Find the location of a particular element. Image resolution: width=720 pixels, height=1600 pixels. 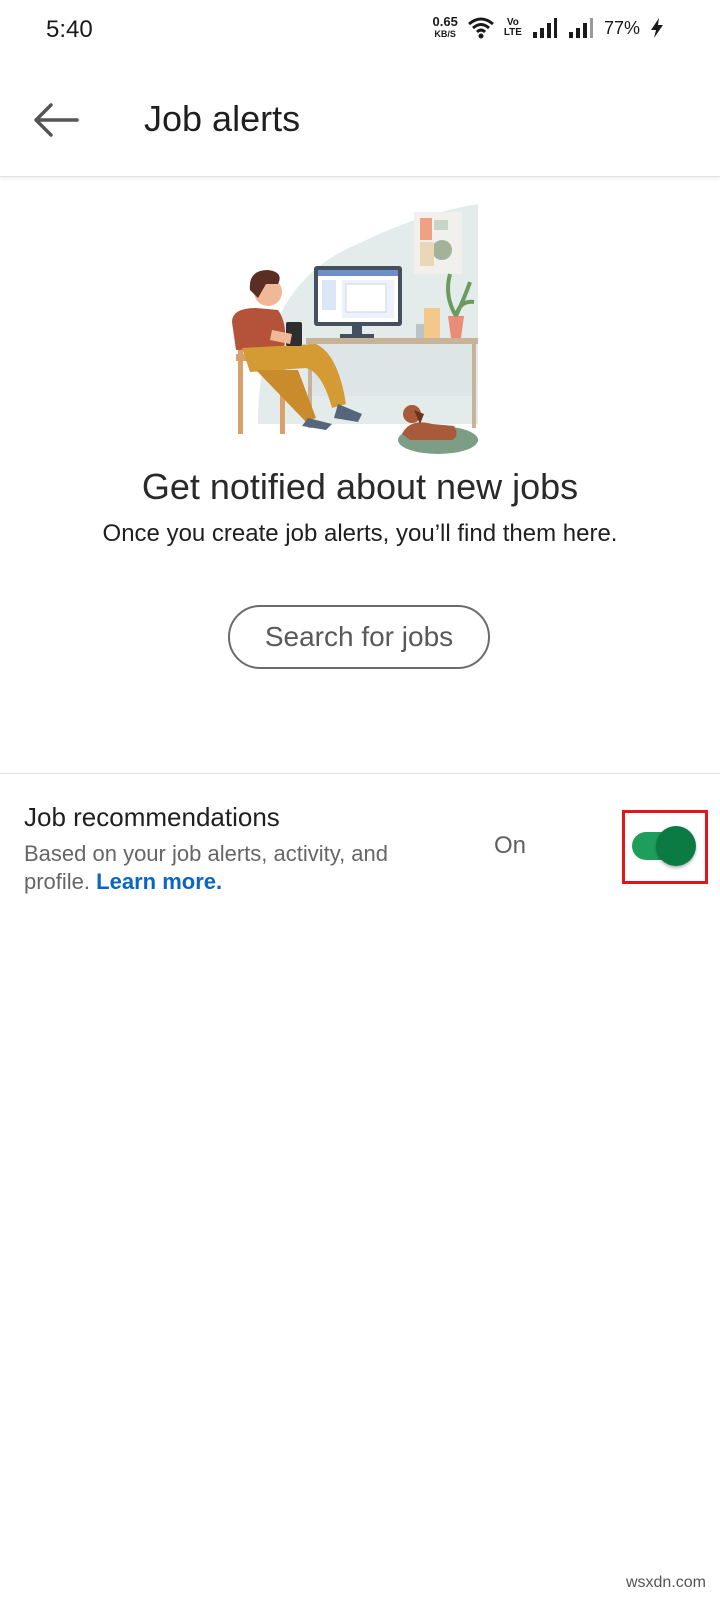

section-divider is located at coordinates (360, 773).